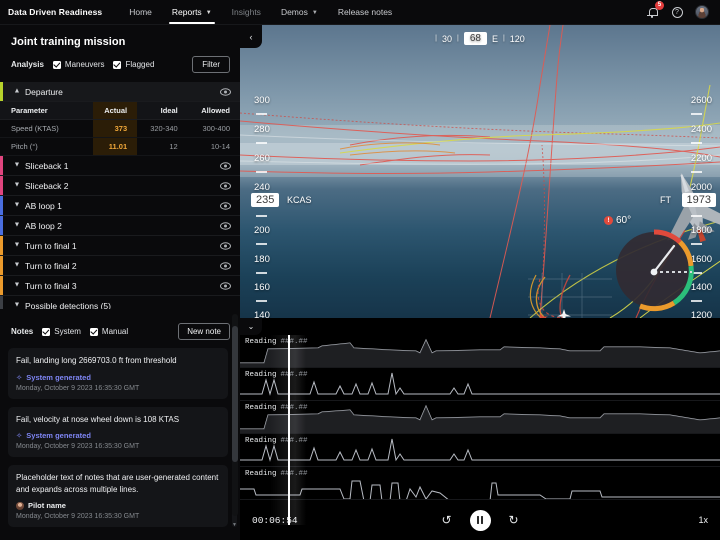 The width and height of the screenshot is (720, 540). Describe the element at coordinates (289, 430) in the screenshot. I see `playhead` at that location.